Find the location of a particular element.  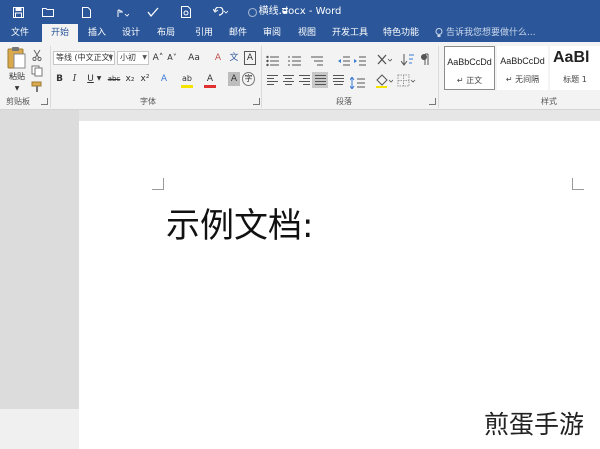

phonetic-guide-button: 文 is located at coordinates (234, 58).